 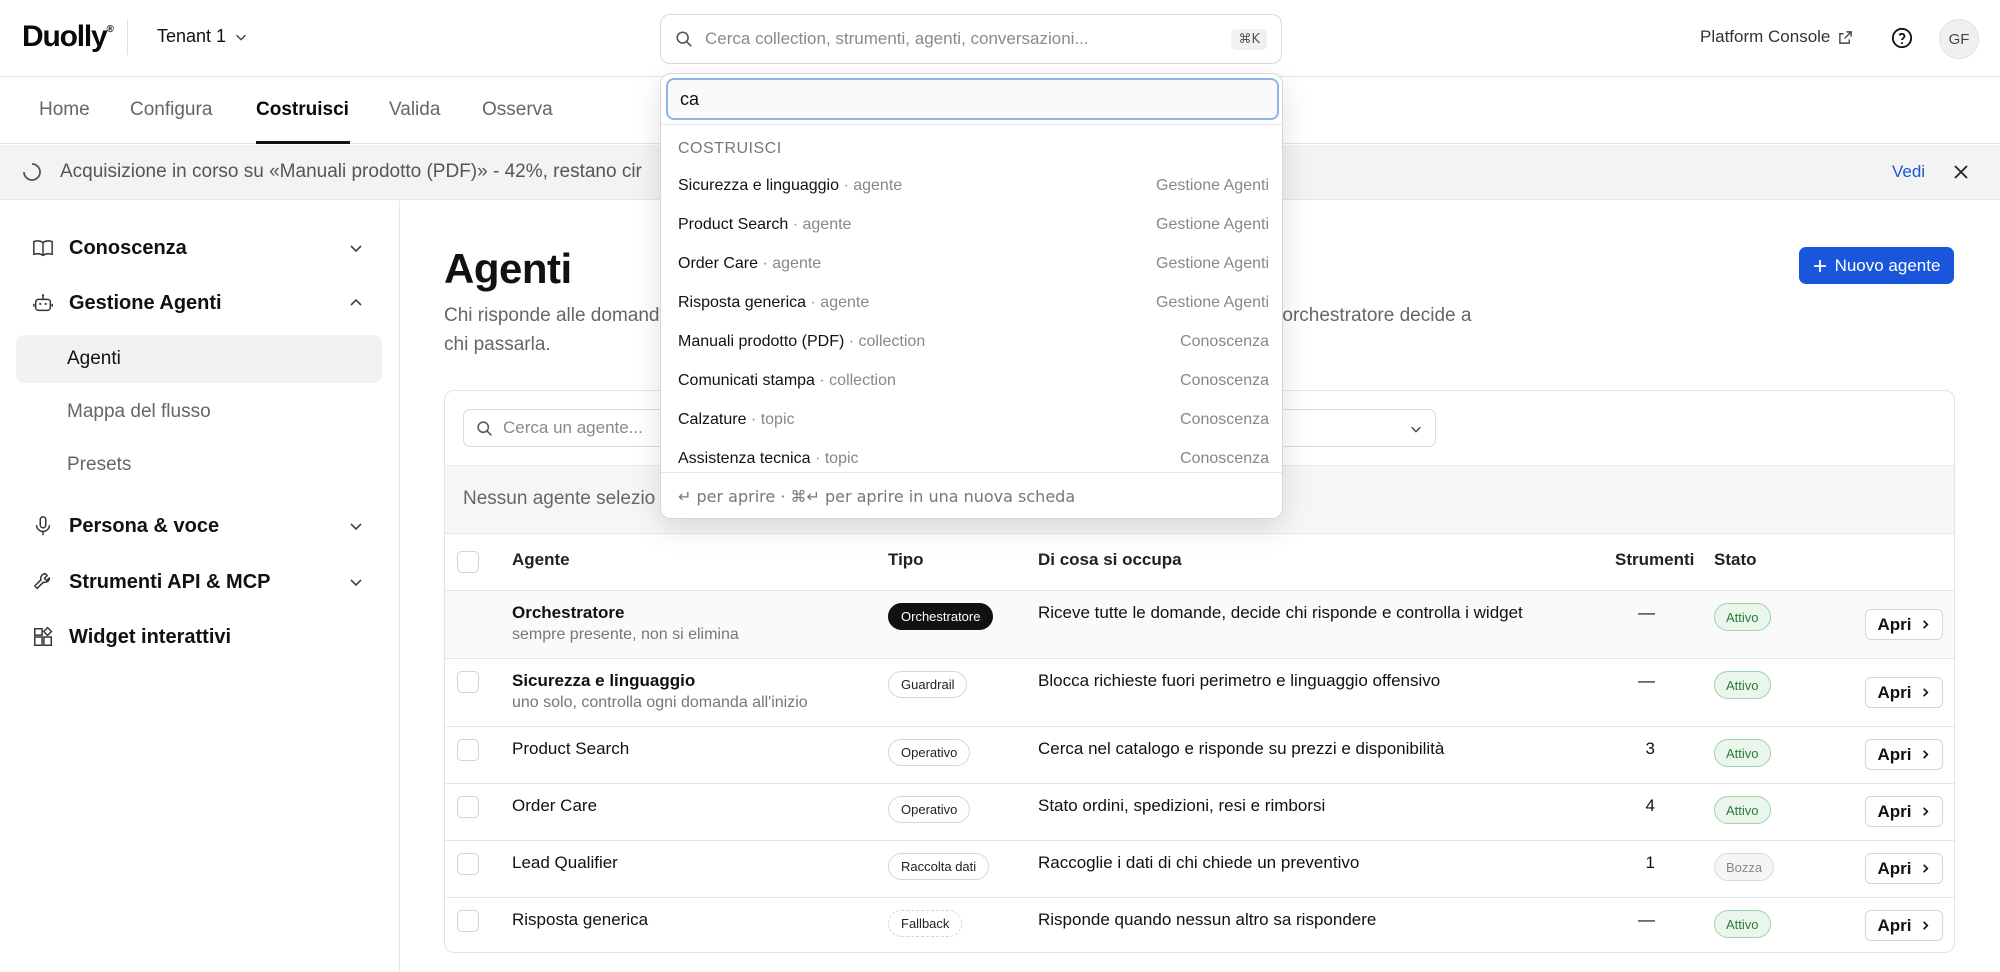 I want to click on tools-count: 3, so click(x=1650, y=748).